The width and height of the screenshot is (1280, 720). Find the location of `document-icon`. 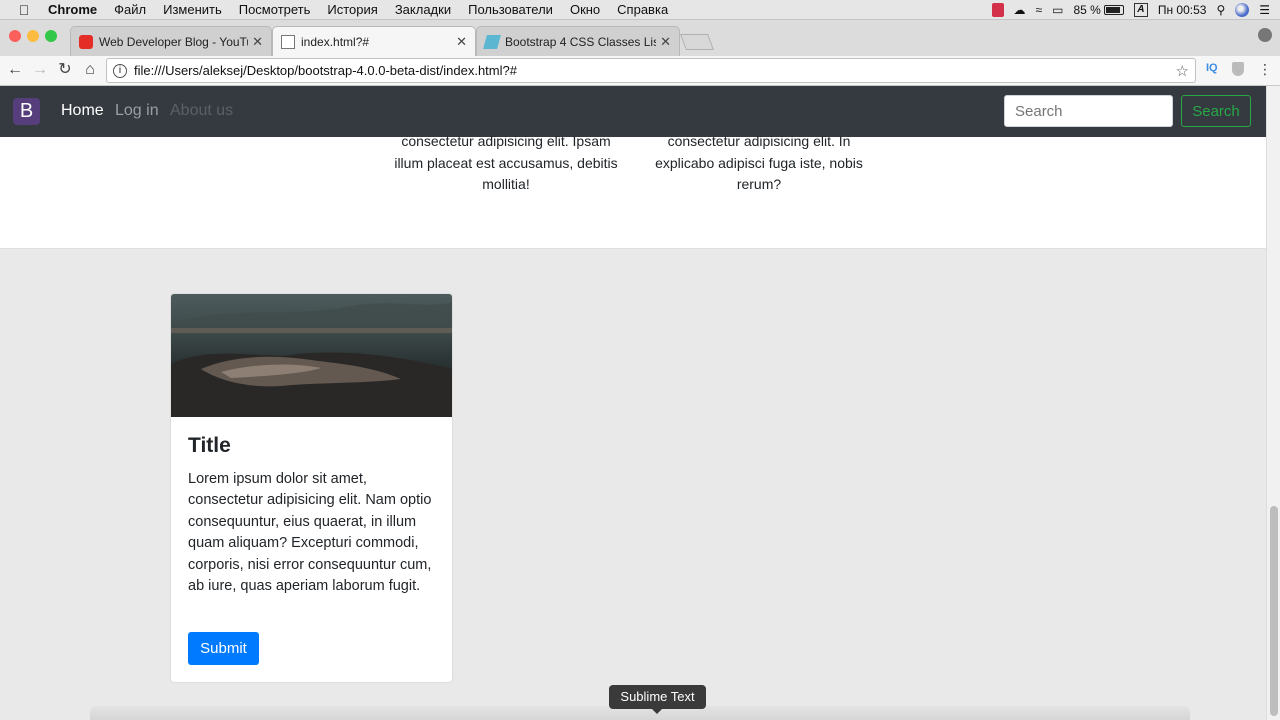

document-icon is located at coordinates (288, 41).